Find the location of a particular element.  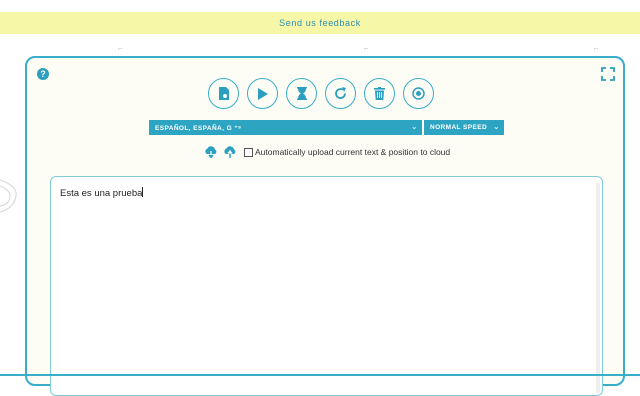

cloud-download-icon is located at coordinates (211, 152).